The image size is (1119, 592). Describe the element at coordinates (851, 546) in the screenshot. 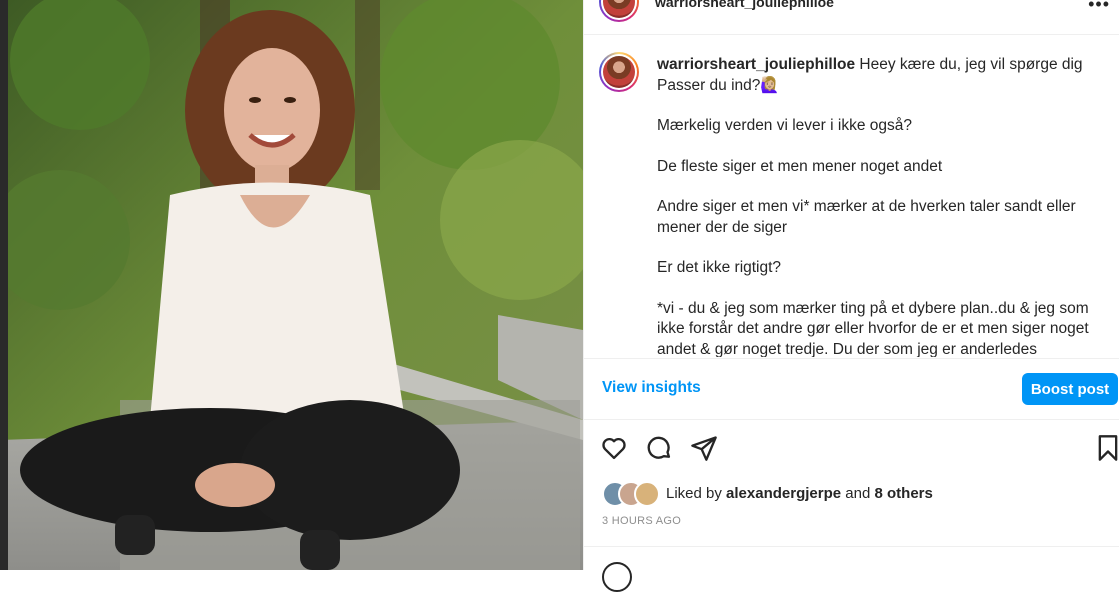

I see `divider` at that location.